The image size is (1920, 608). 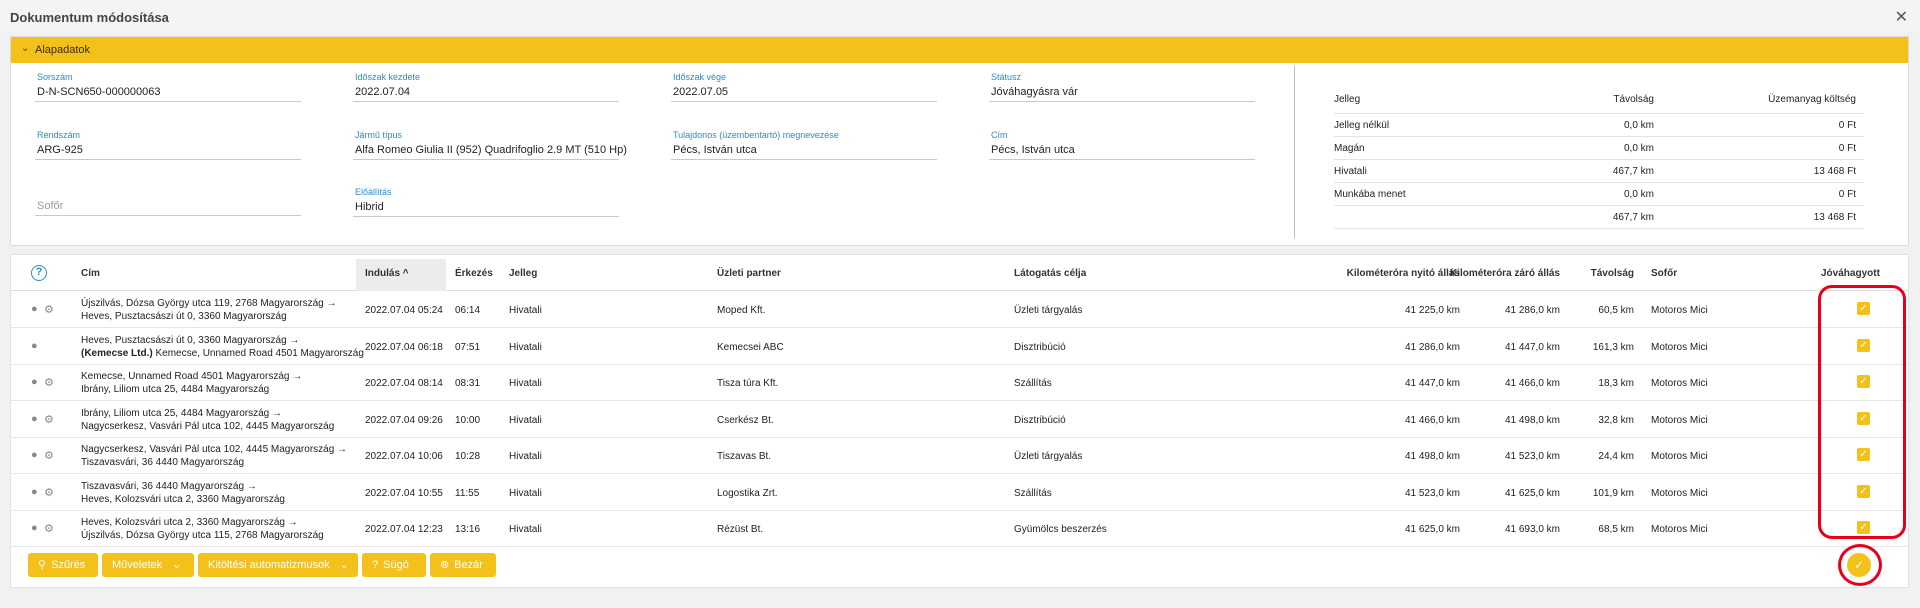 What do you see at coordinates (1532, 347) in the screenshot?
I see `odo-end-cell: 41 447,0 km` at bounding box center [1532, 347].